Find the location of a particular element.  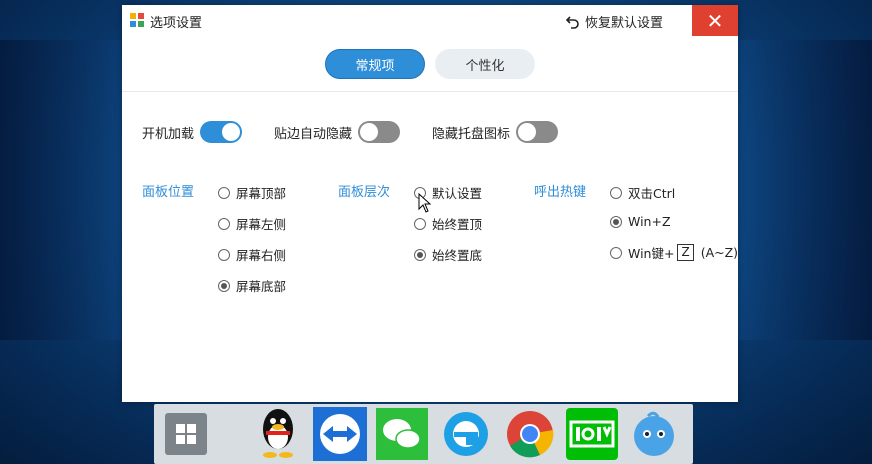

close-icon: ✕ is located at coordinates (715, 20).